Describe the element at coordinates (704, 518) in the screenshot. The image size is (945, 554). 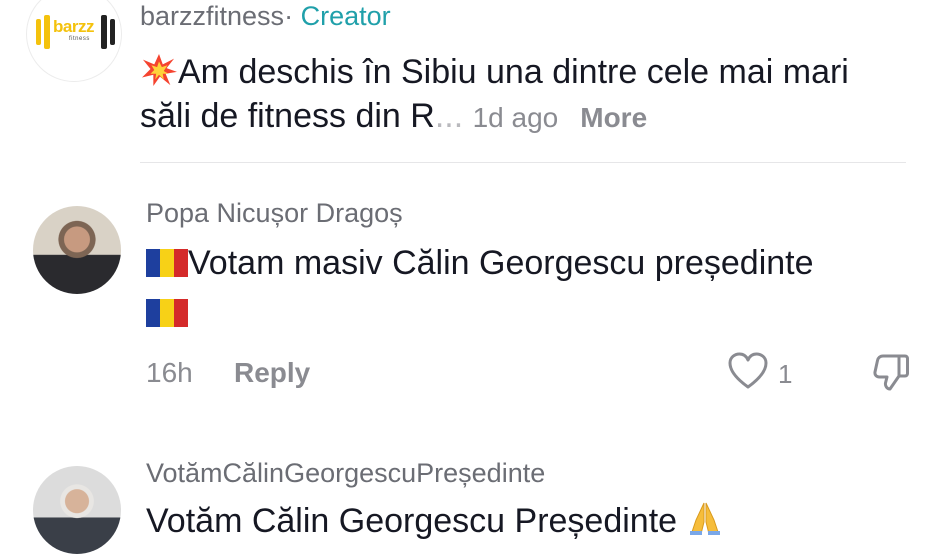
I see `folded-hands-emoji-icon` at that location.